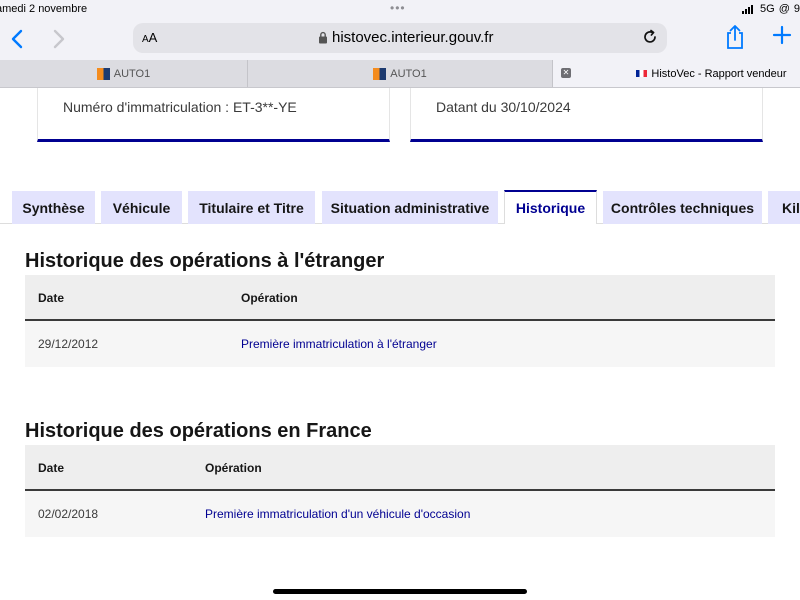 This screenshot has height=600, width=800. What do you see at coordinates (251, 207) in the screenshot?
I see `tab-titulaire-et-titre: Titulaire et Titre` at bounding box center [251, 207].